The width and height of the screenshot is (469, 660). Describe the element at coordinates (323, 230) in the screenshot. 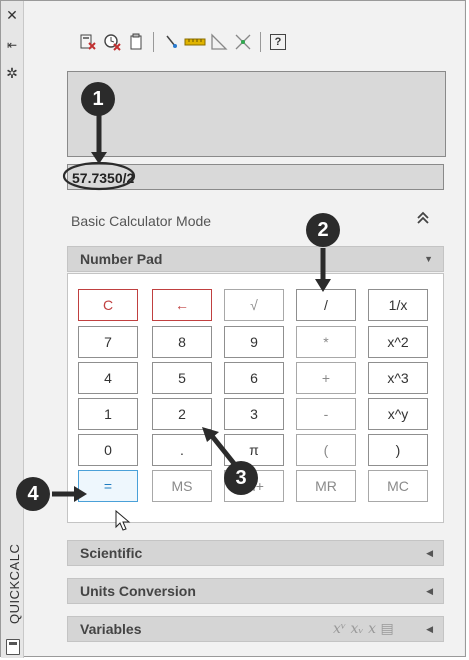

I see `callout-2: 2` at that location.